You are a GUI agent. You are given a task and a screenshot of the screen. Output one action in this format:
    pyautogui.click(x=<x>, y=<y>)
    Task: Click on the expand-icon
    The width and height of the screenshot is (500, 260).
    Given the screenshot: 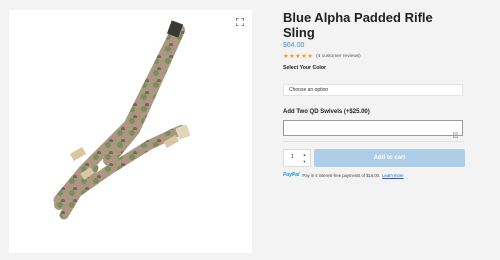 What is the action you would take?
    pyautogui.click(x=240, y=22)
    